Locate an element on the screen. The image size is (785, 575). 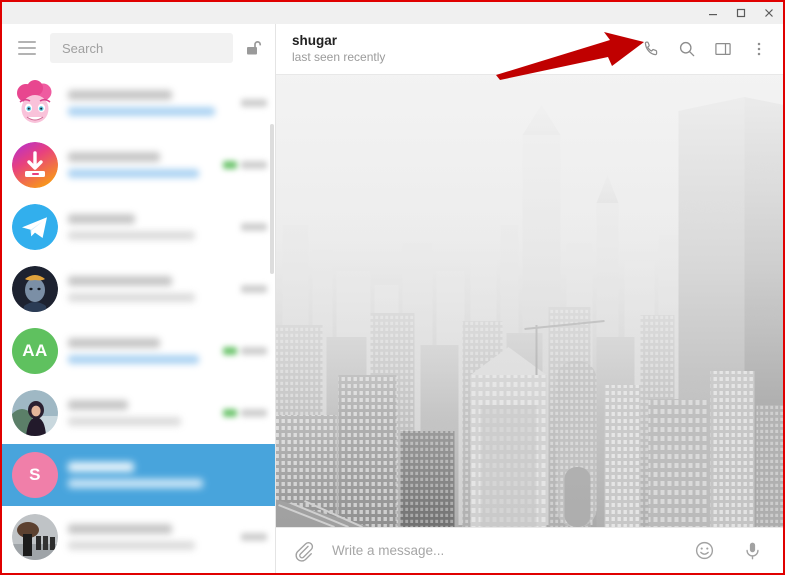
emoji-button is located at coordinates (704, 551).